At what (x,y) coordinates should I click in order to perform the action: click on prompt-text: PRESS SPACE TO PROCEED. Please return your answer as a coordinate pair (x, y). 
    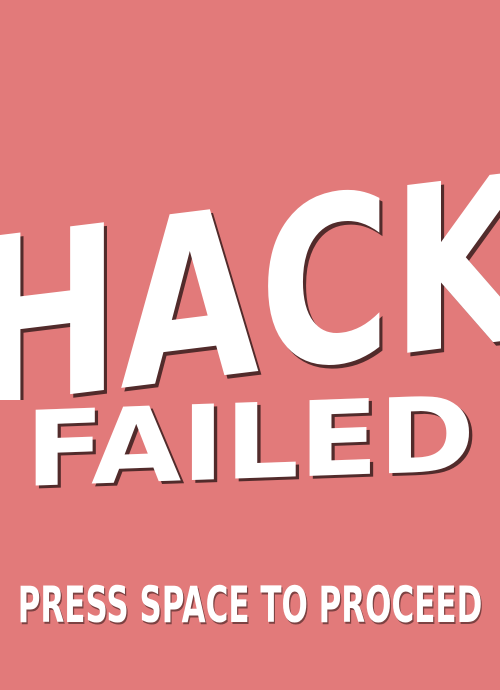
    Looking at the image, I should click on (250, 604).